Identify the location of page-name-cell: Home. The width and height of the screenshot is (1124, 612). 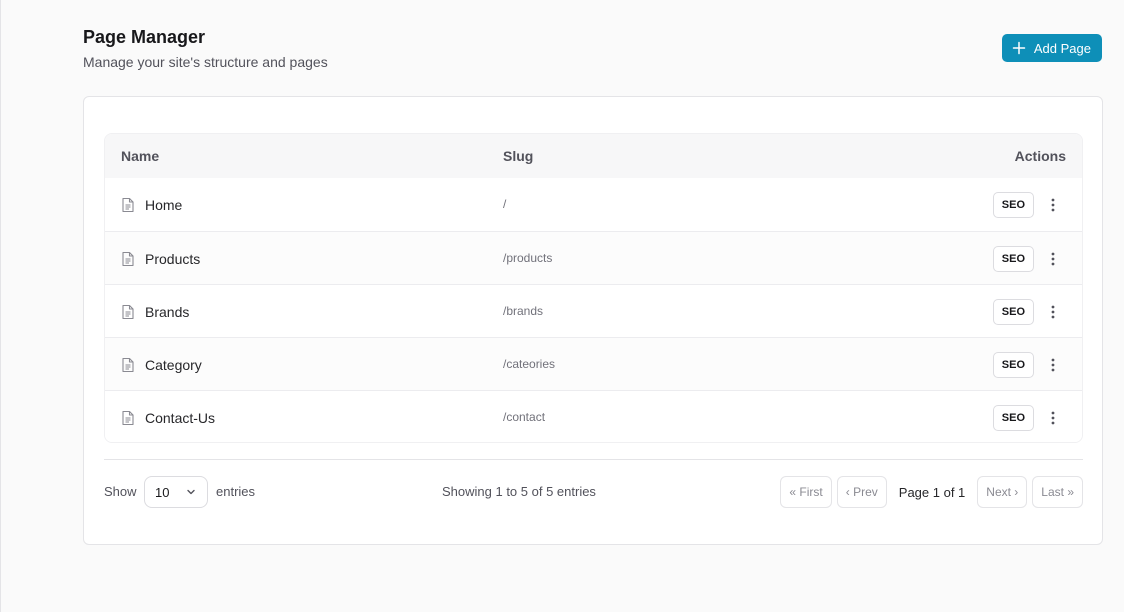
(151, 204).